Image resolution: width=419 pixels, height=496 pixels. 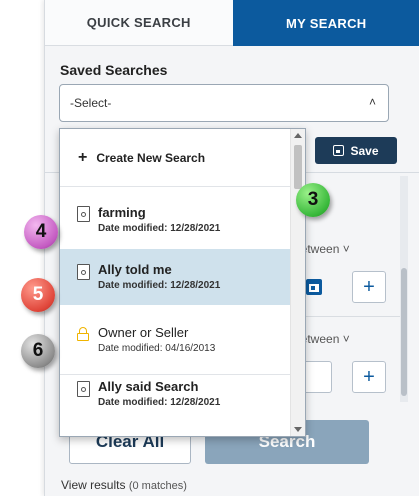 I want to click on save-icon, so click(x=339, y=150).